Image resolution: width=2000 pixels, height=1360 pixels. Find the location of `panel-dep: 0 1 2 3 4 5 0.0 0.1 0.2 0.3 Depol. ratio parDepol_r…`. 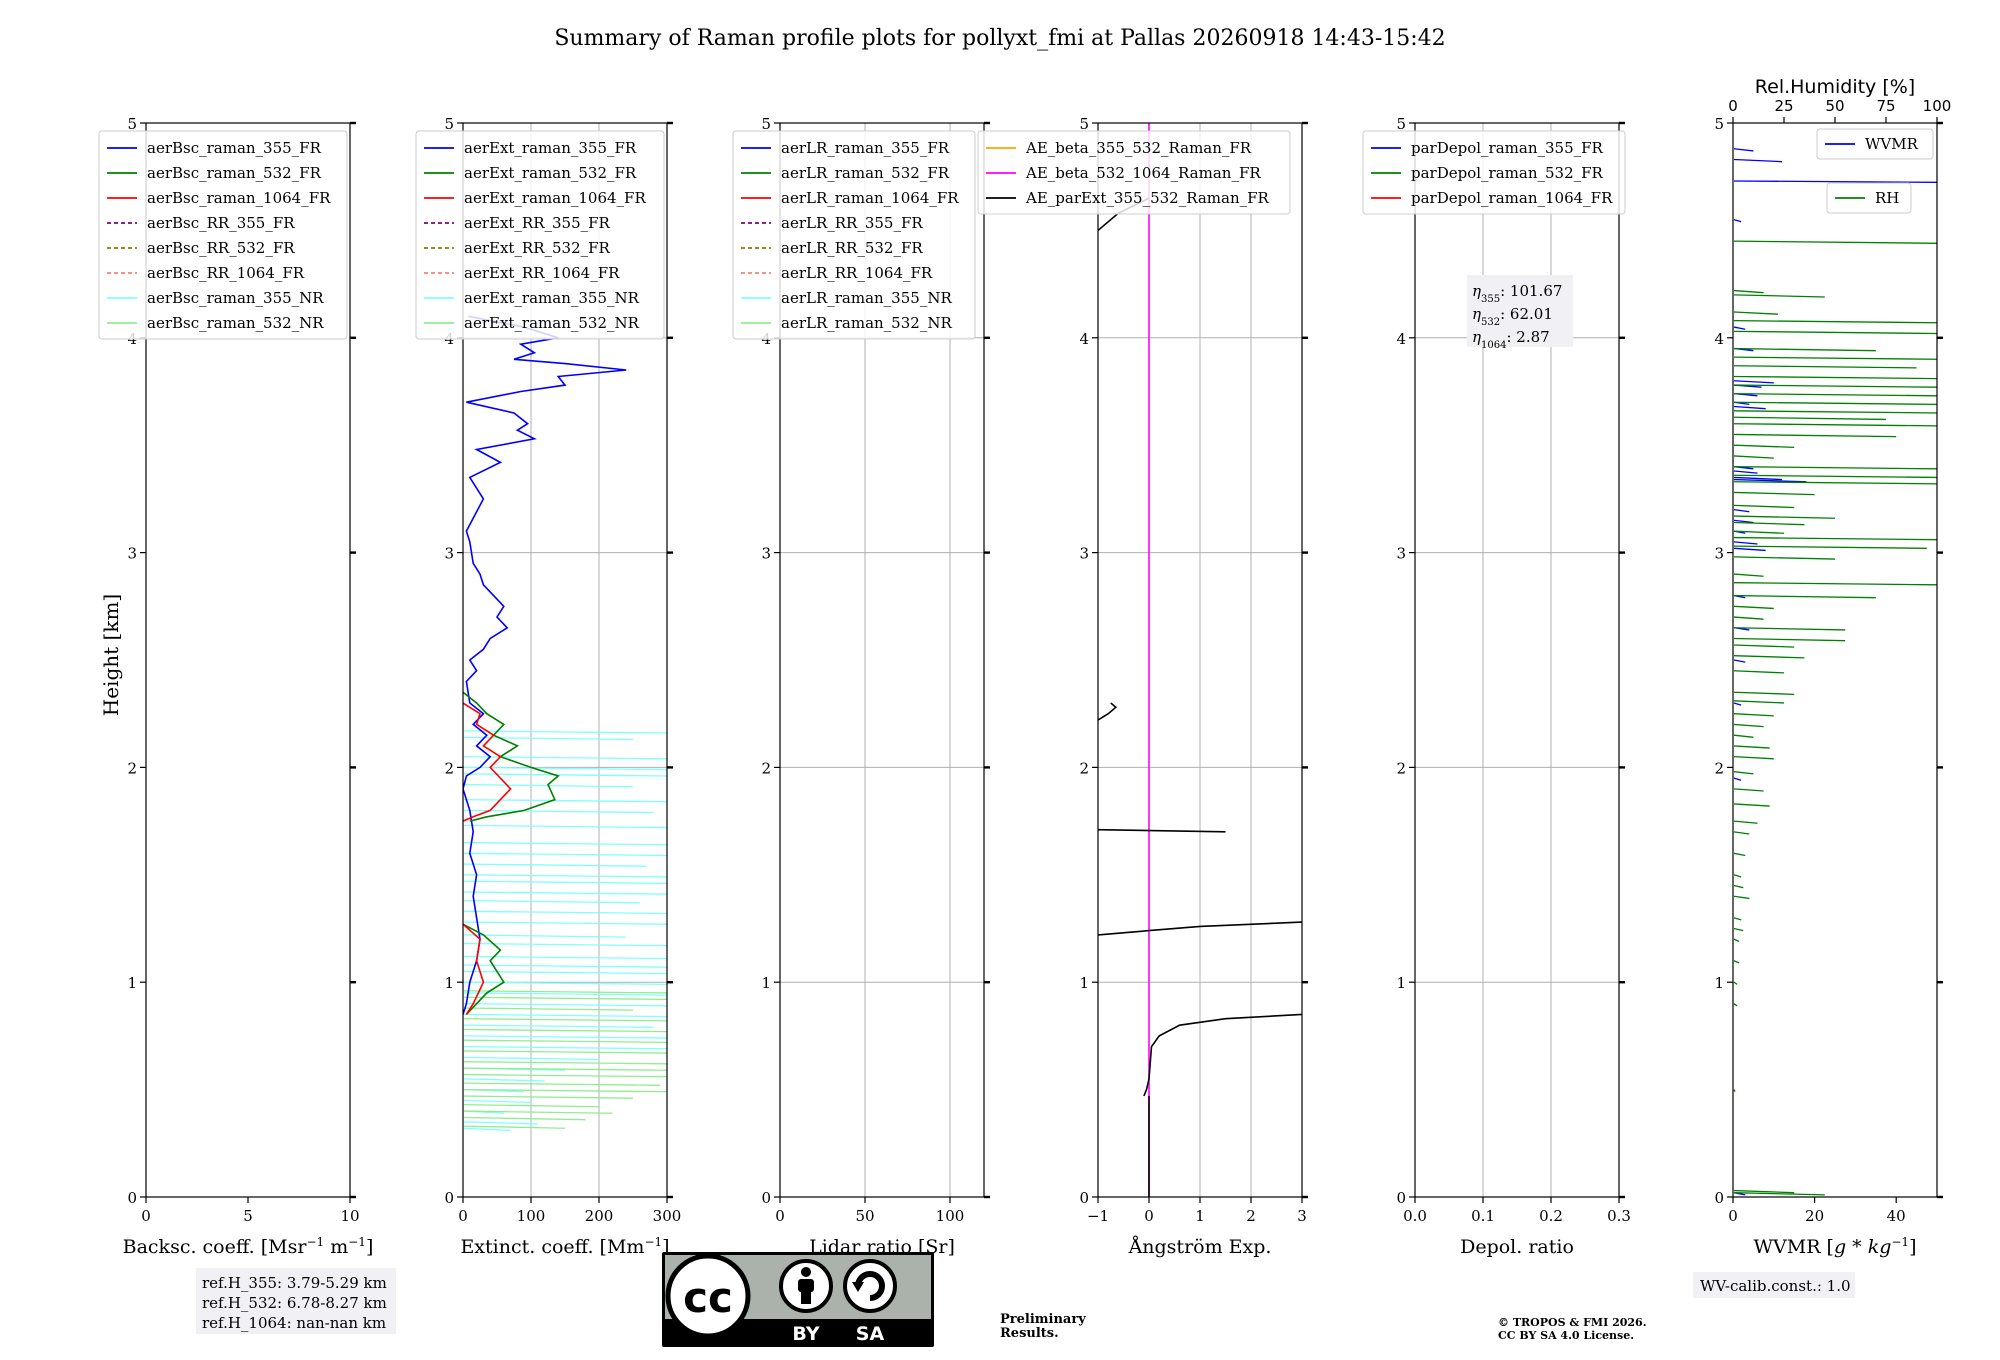

panel-dep: 0 1 2 3 4 5 0.0 0.1 0.2 0.3 Depol. ratio parDepol_r… is located at coordinates (1496, 686).